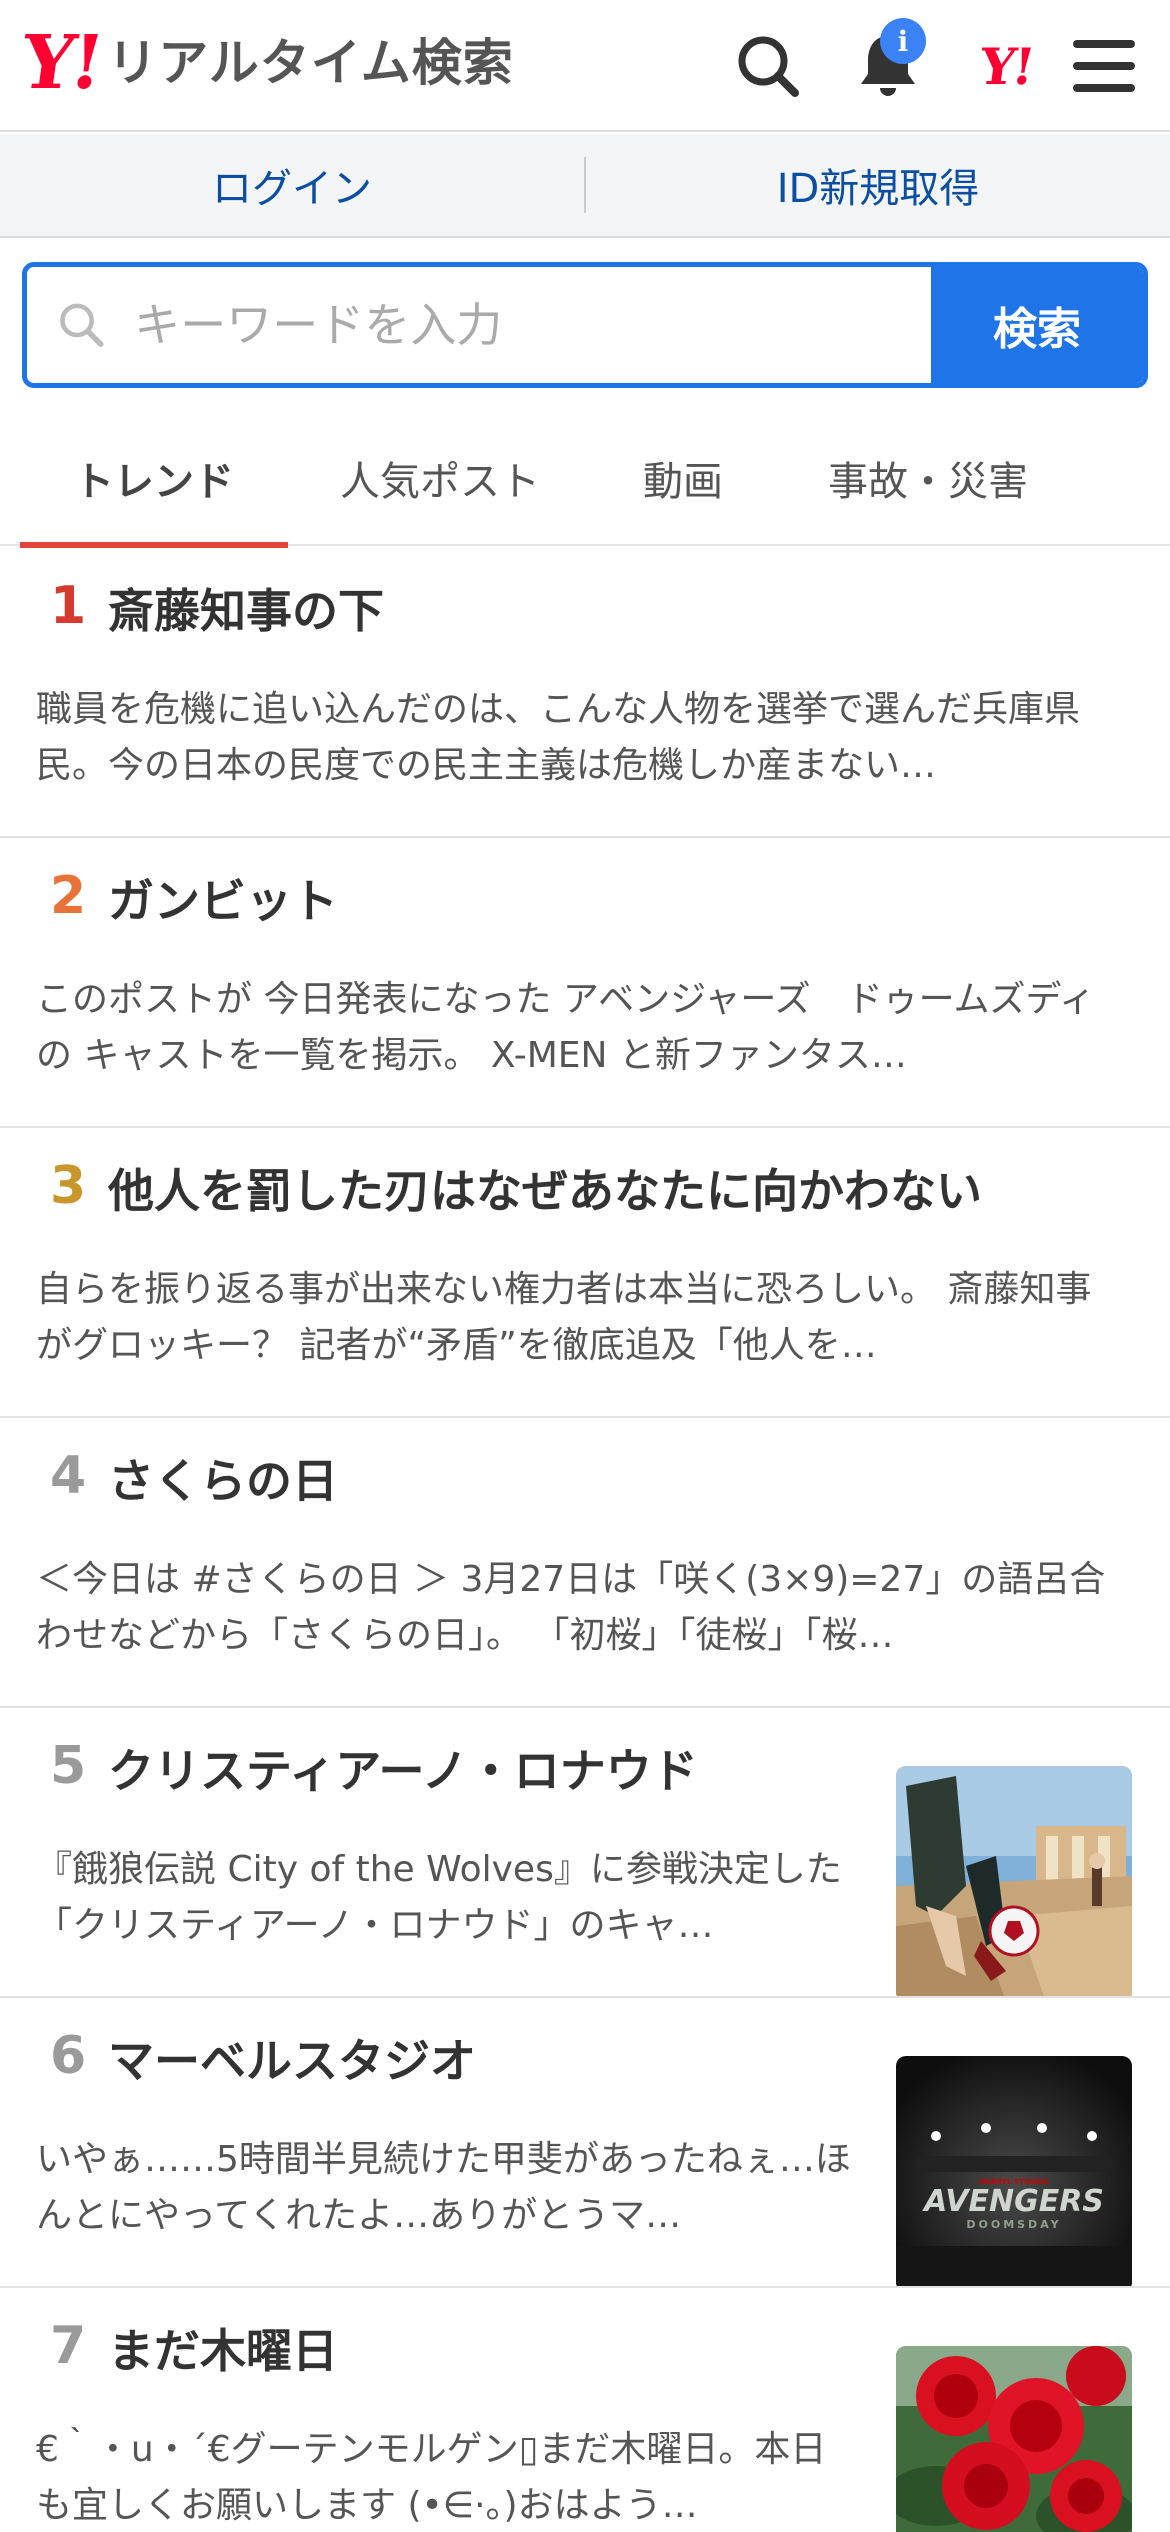  What do you see at coordinates (68, 606) in the screenshot?
I see `rank-number: 1` at bounding box center [68, 606].